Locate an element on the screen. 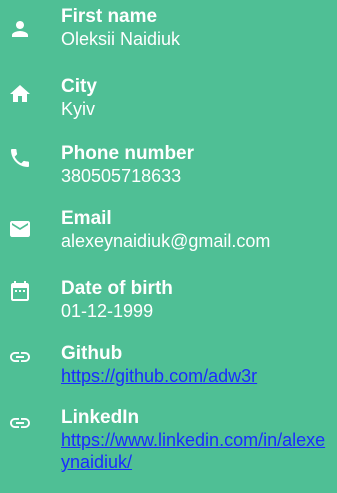  field-label: City is located at coordinates (79, 86).